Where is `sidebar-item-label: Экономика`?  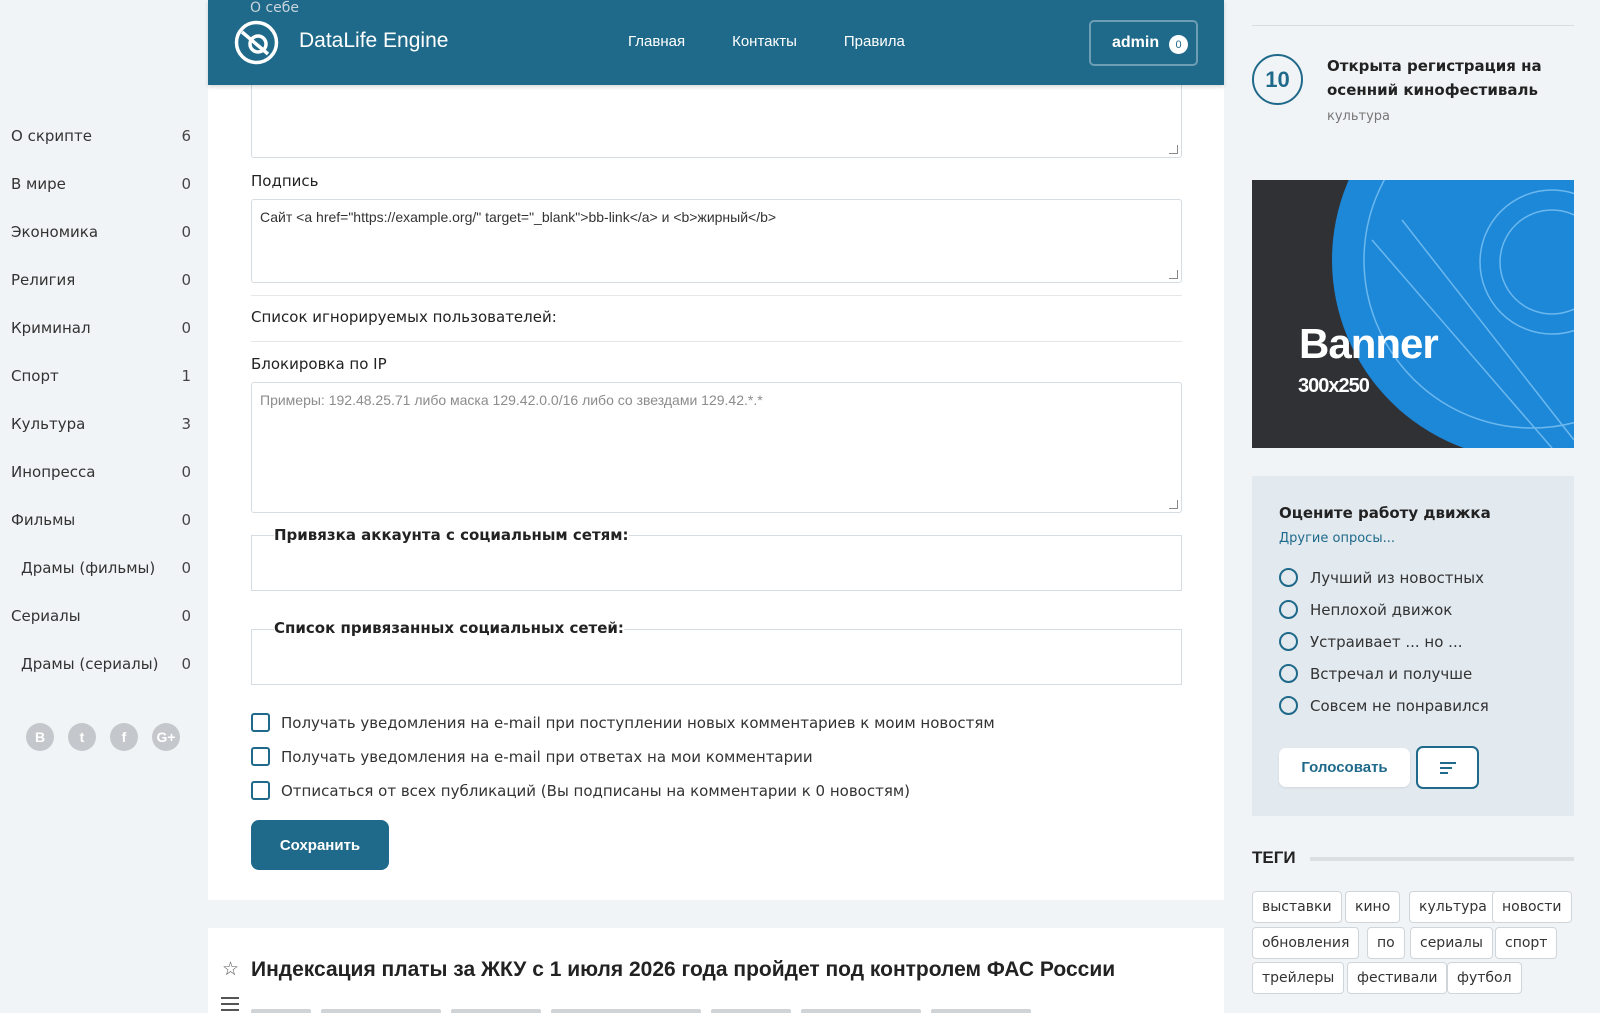 sidebar-item-label: Экономика is located at coordinates (55, 232).